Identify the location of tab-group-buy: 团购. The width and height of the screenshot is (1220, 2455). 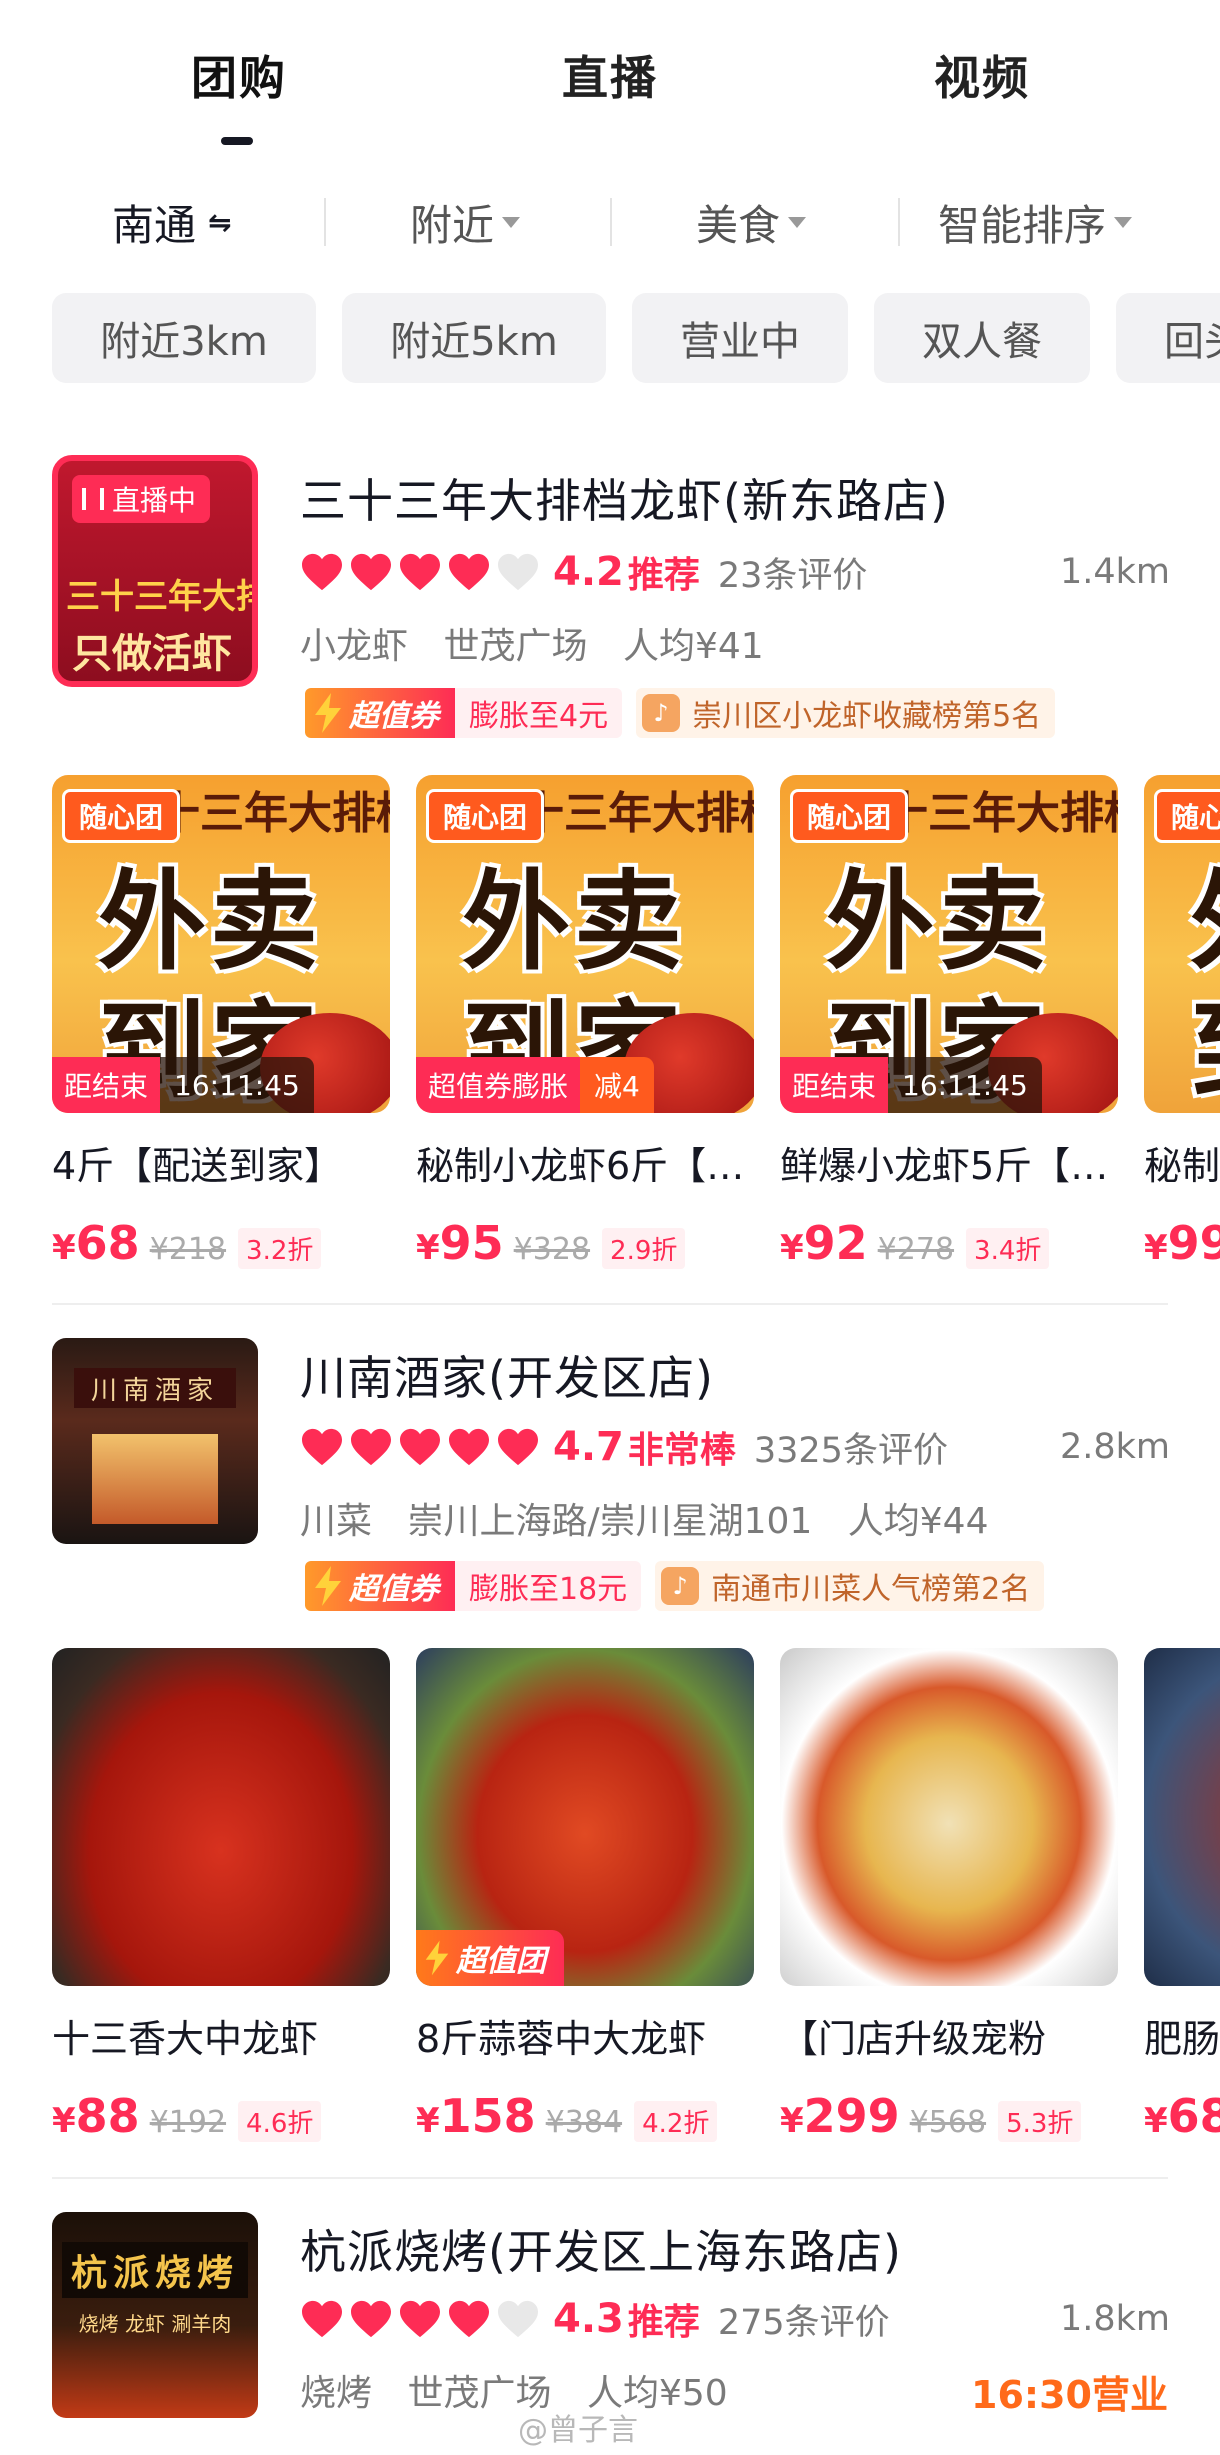
(239, 75).